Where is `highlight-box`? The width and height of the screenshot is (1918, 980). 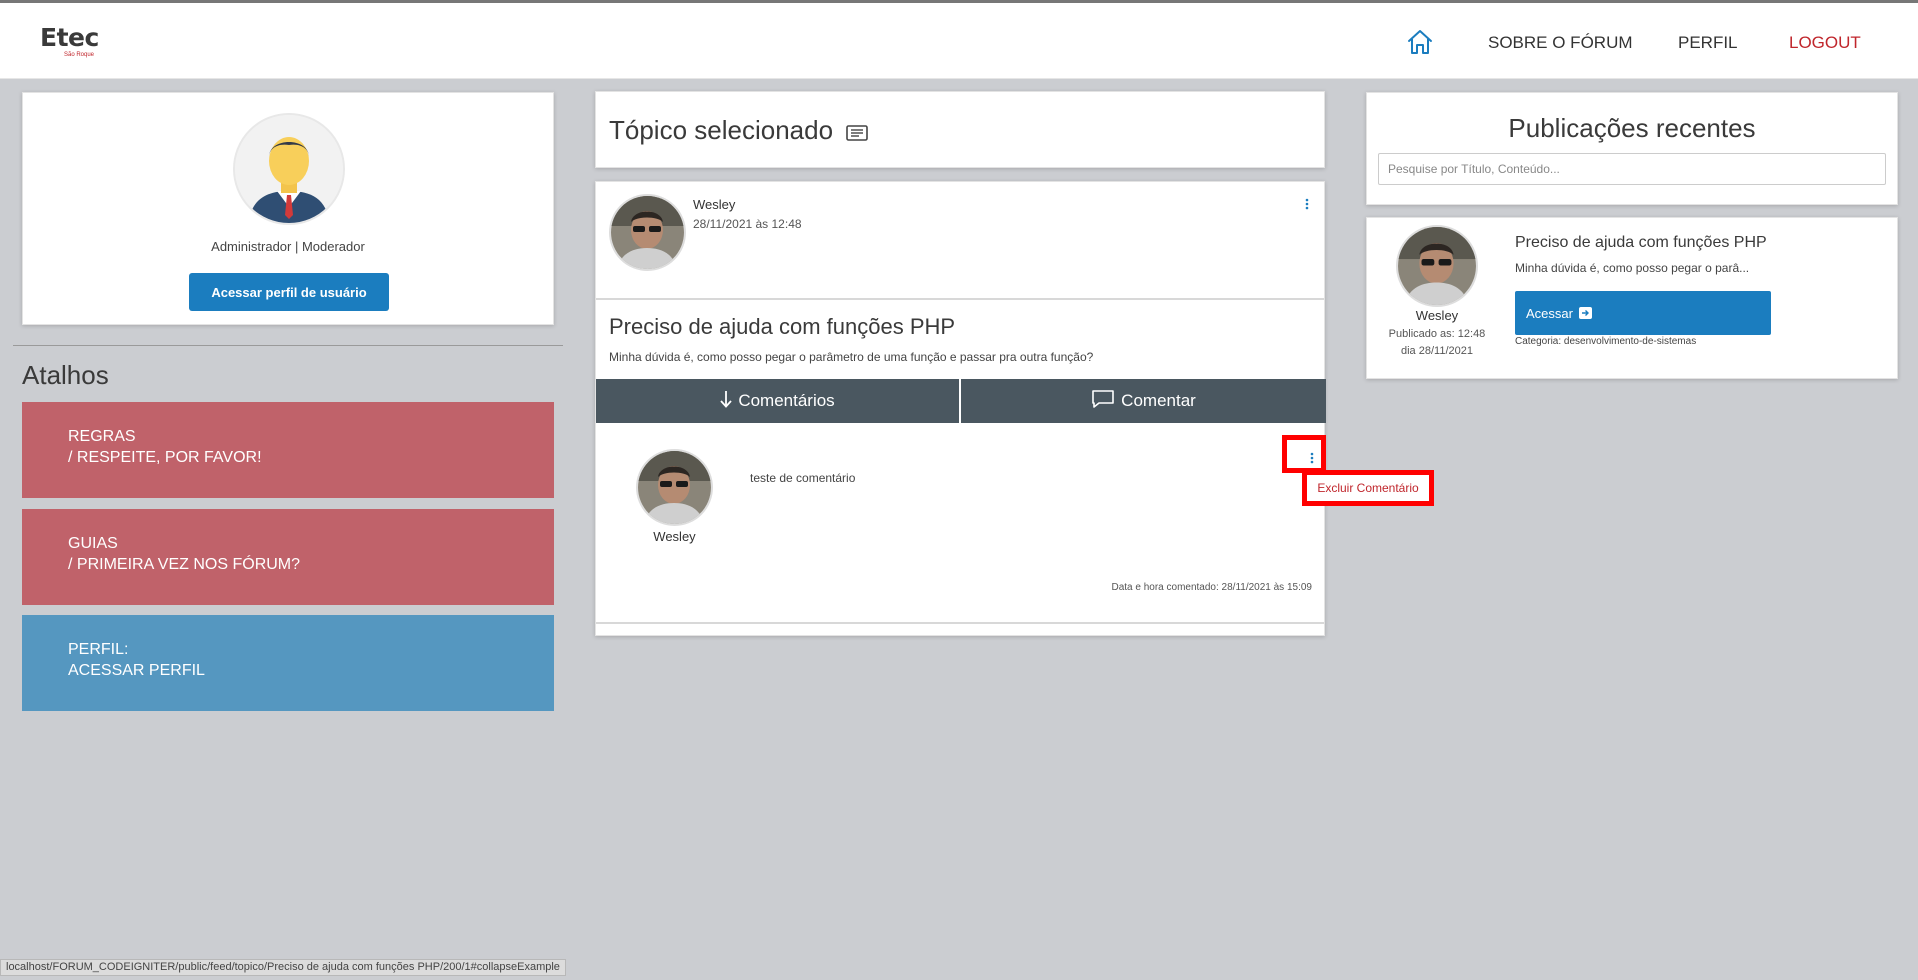
highlight-box is located at coordinates (1304, 454).